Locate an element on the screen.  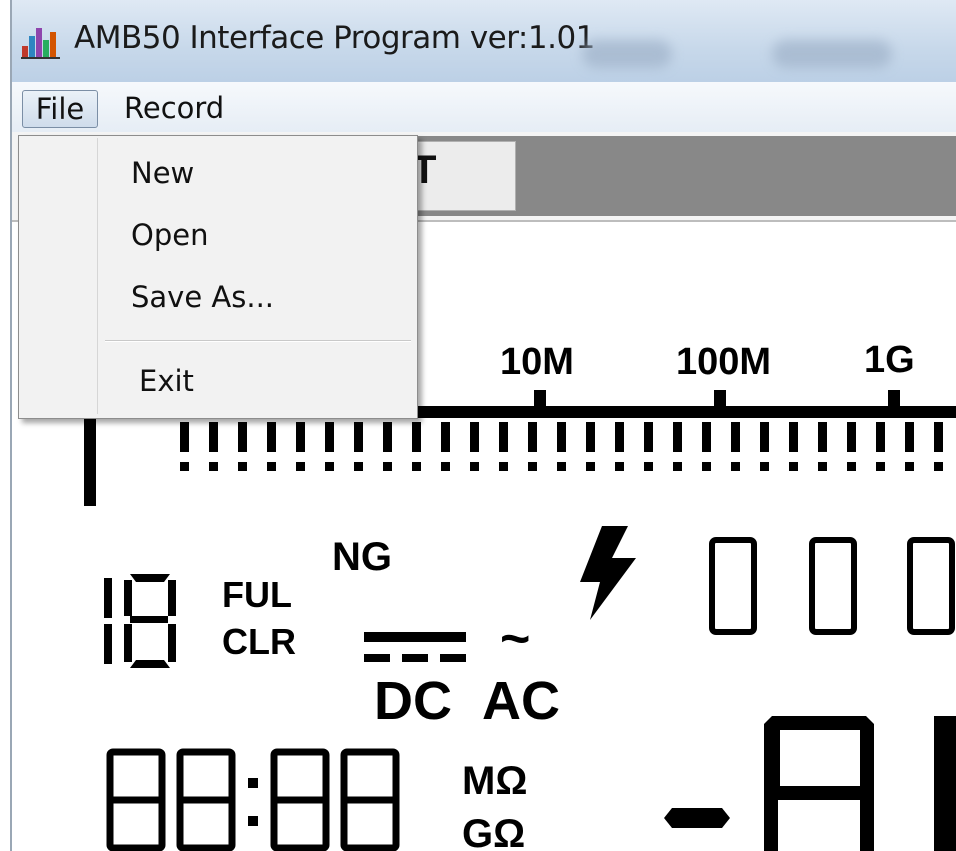
menu-item-exit: Exit is located at coordinates (166, 381).